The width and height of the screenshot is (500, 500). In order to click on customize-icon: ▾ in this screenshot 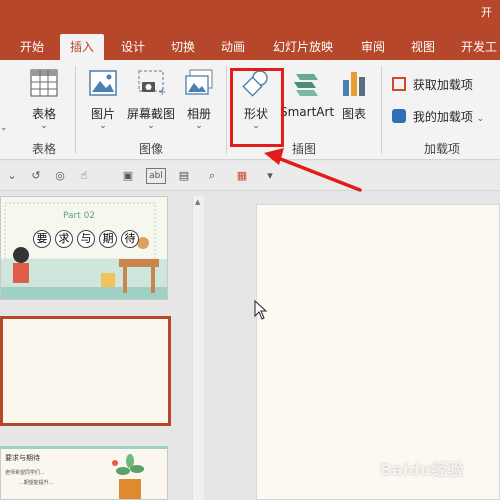, I will do `click(270, 176)`.